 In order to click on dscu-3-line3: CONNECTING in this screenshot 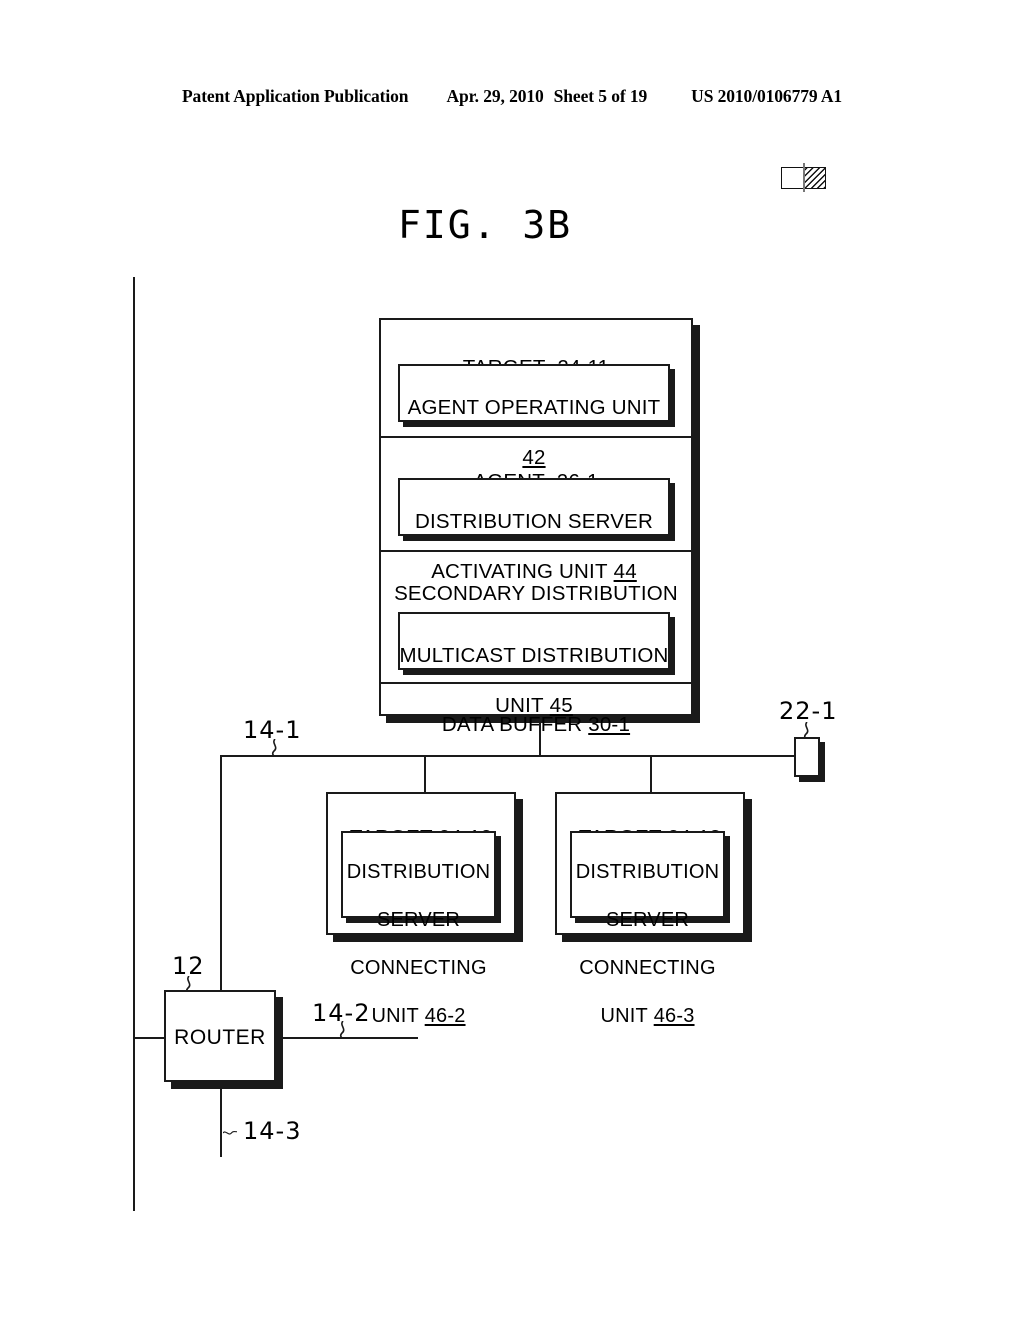, I will do `click(647, 968)`.